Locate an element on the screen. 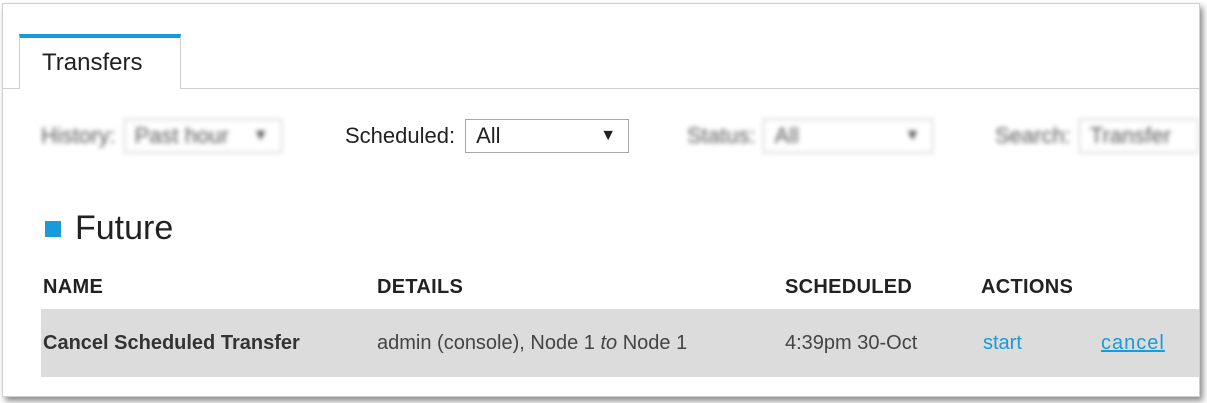 The height and width of the screenshot is (403, 1207). scheduled-value: All is located at coordinates (488, 135).